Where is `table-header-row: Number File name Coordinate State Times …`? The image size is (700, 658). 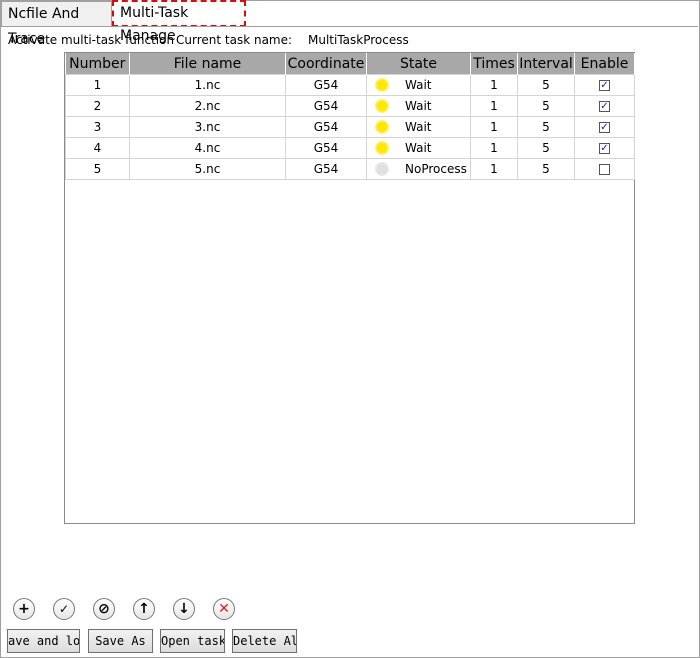
table-header-row: Number File name Coordinate State Times … is located at coordinates (350, 64).